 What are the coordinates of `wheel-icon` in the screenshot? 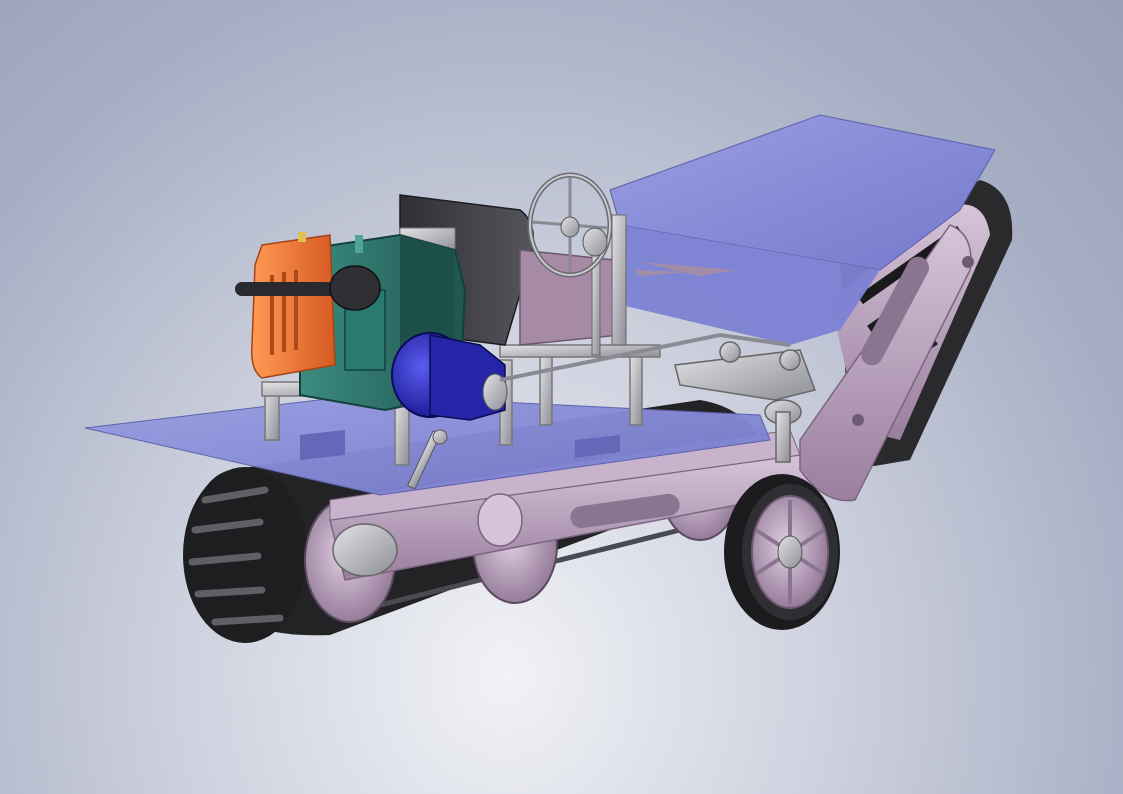 It's located at (782, 552).